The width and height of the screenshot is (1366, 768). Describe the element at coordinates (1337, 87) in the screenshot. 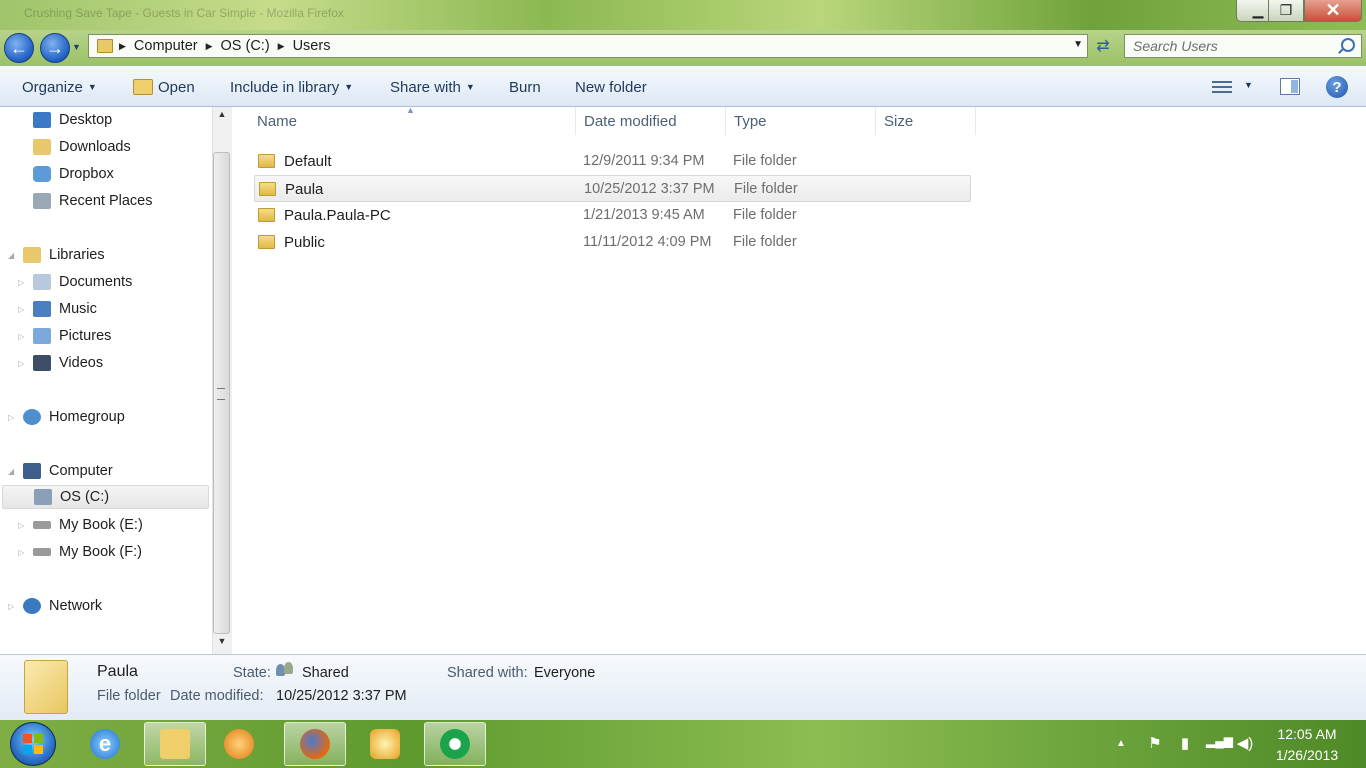

I see `help-button: ?` at that location.